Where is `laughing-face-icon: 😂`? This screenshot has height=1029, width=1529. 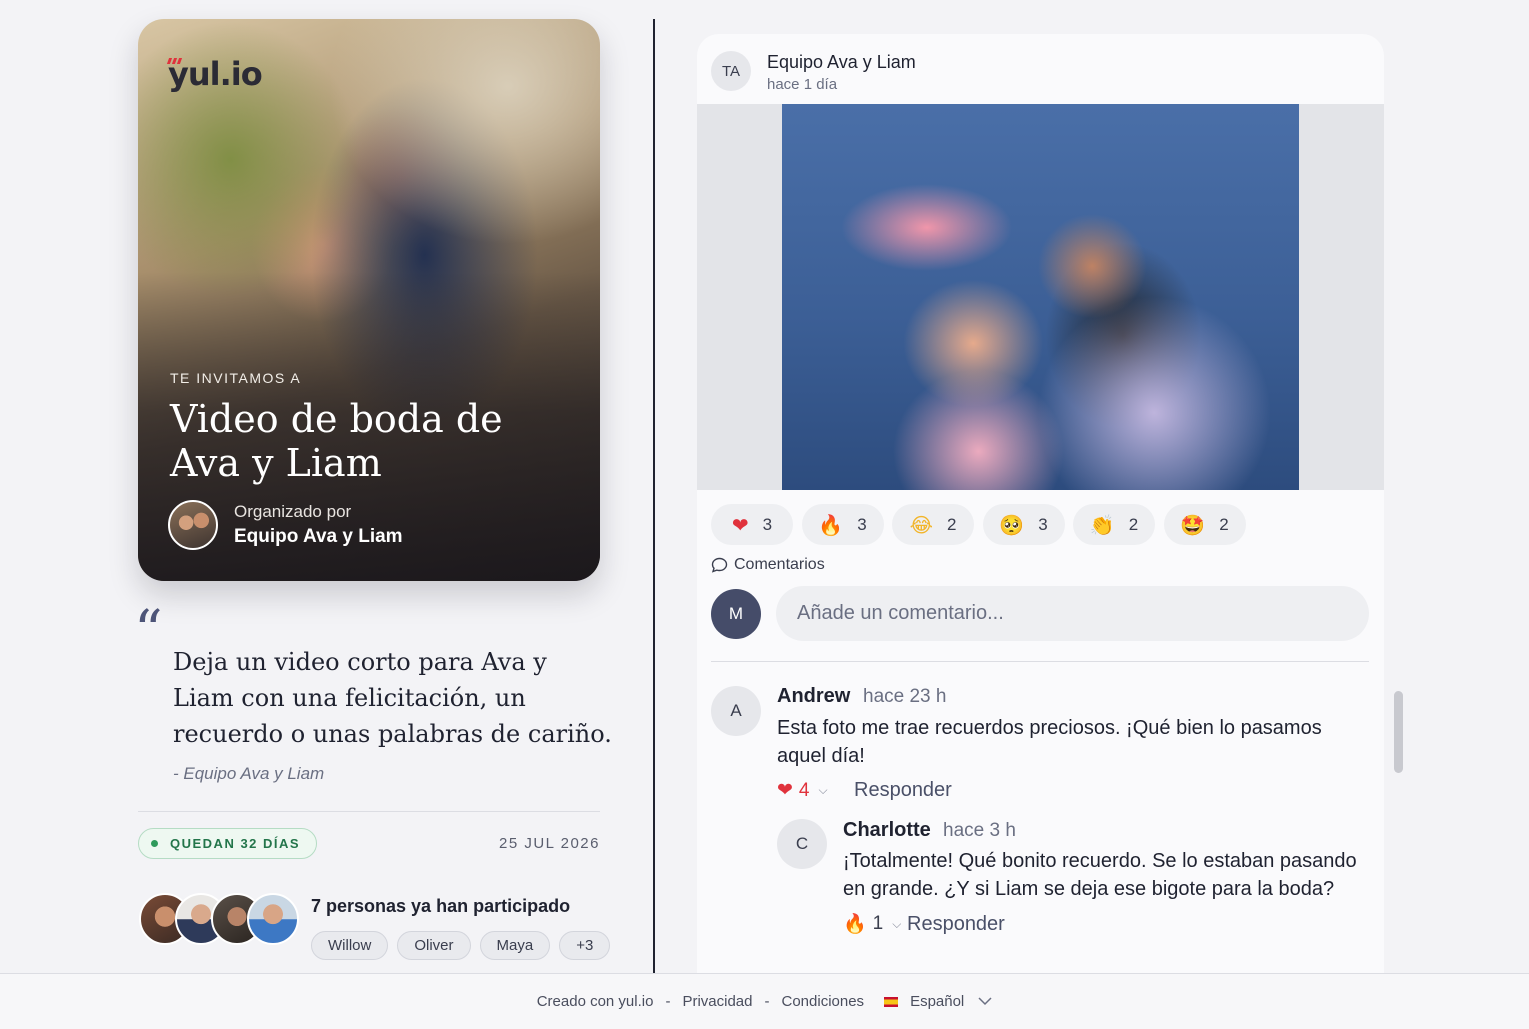 laughing-face-icon: 😂 is located at coordinates (921, 524).